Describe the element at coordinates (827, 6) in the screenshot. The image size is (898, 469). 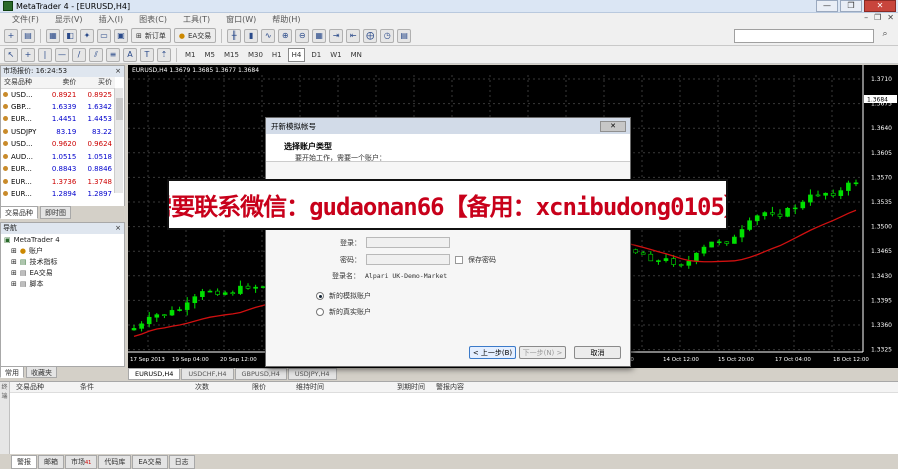
I see `minimize-button: —` at that location.